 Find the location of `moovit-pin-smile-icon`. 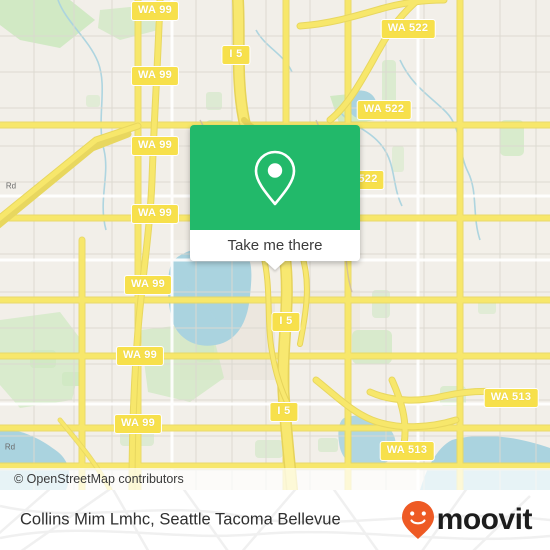

moovit-pin-smile-icon is located at coordinates (417, 520).